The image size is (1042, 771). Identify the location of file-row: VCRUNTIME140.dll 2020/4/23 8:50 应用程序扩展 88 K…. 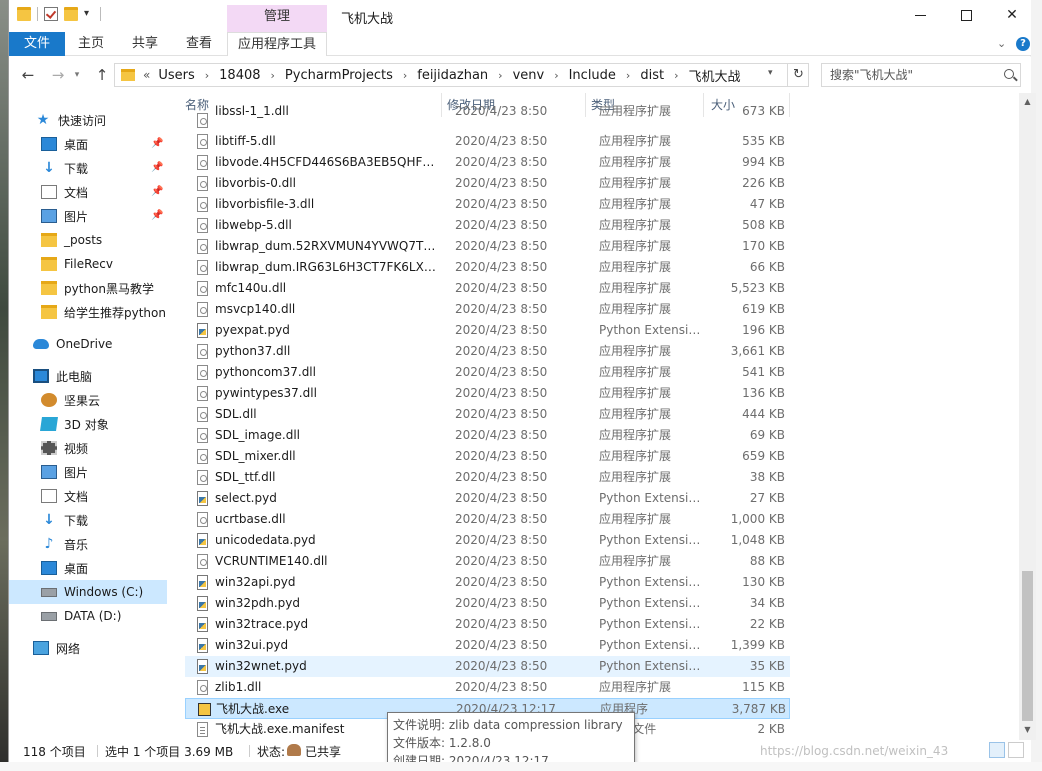
(487, 561).